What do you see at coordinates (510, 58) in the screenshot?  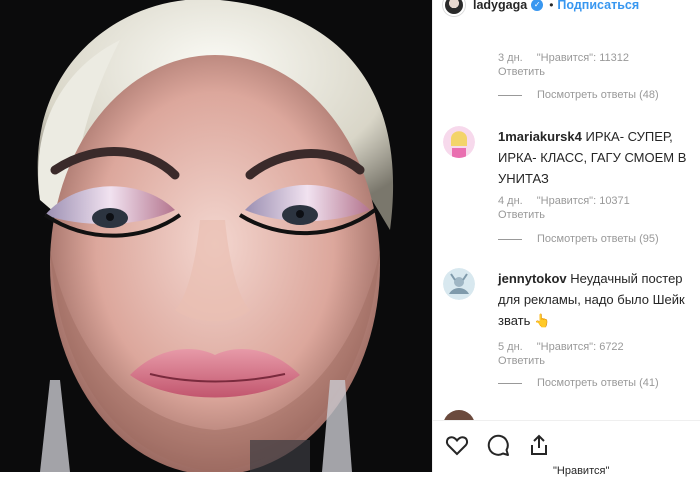 I see `comment-time: 3 дн.` at bounding box center [510, 58].